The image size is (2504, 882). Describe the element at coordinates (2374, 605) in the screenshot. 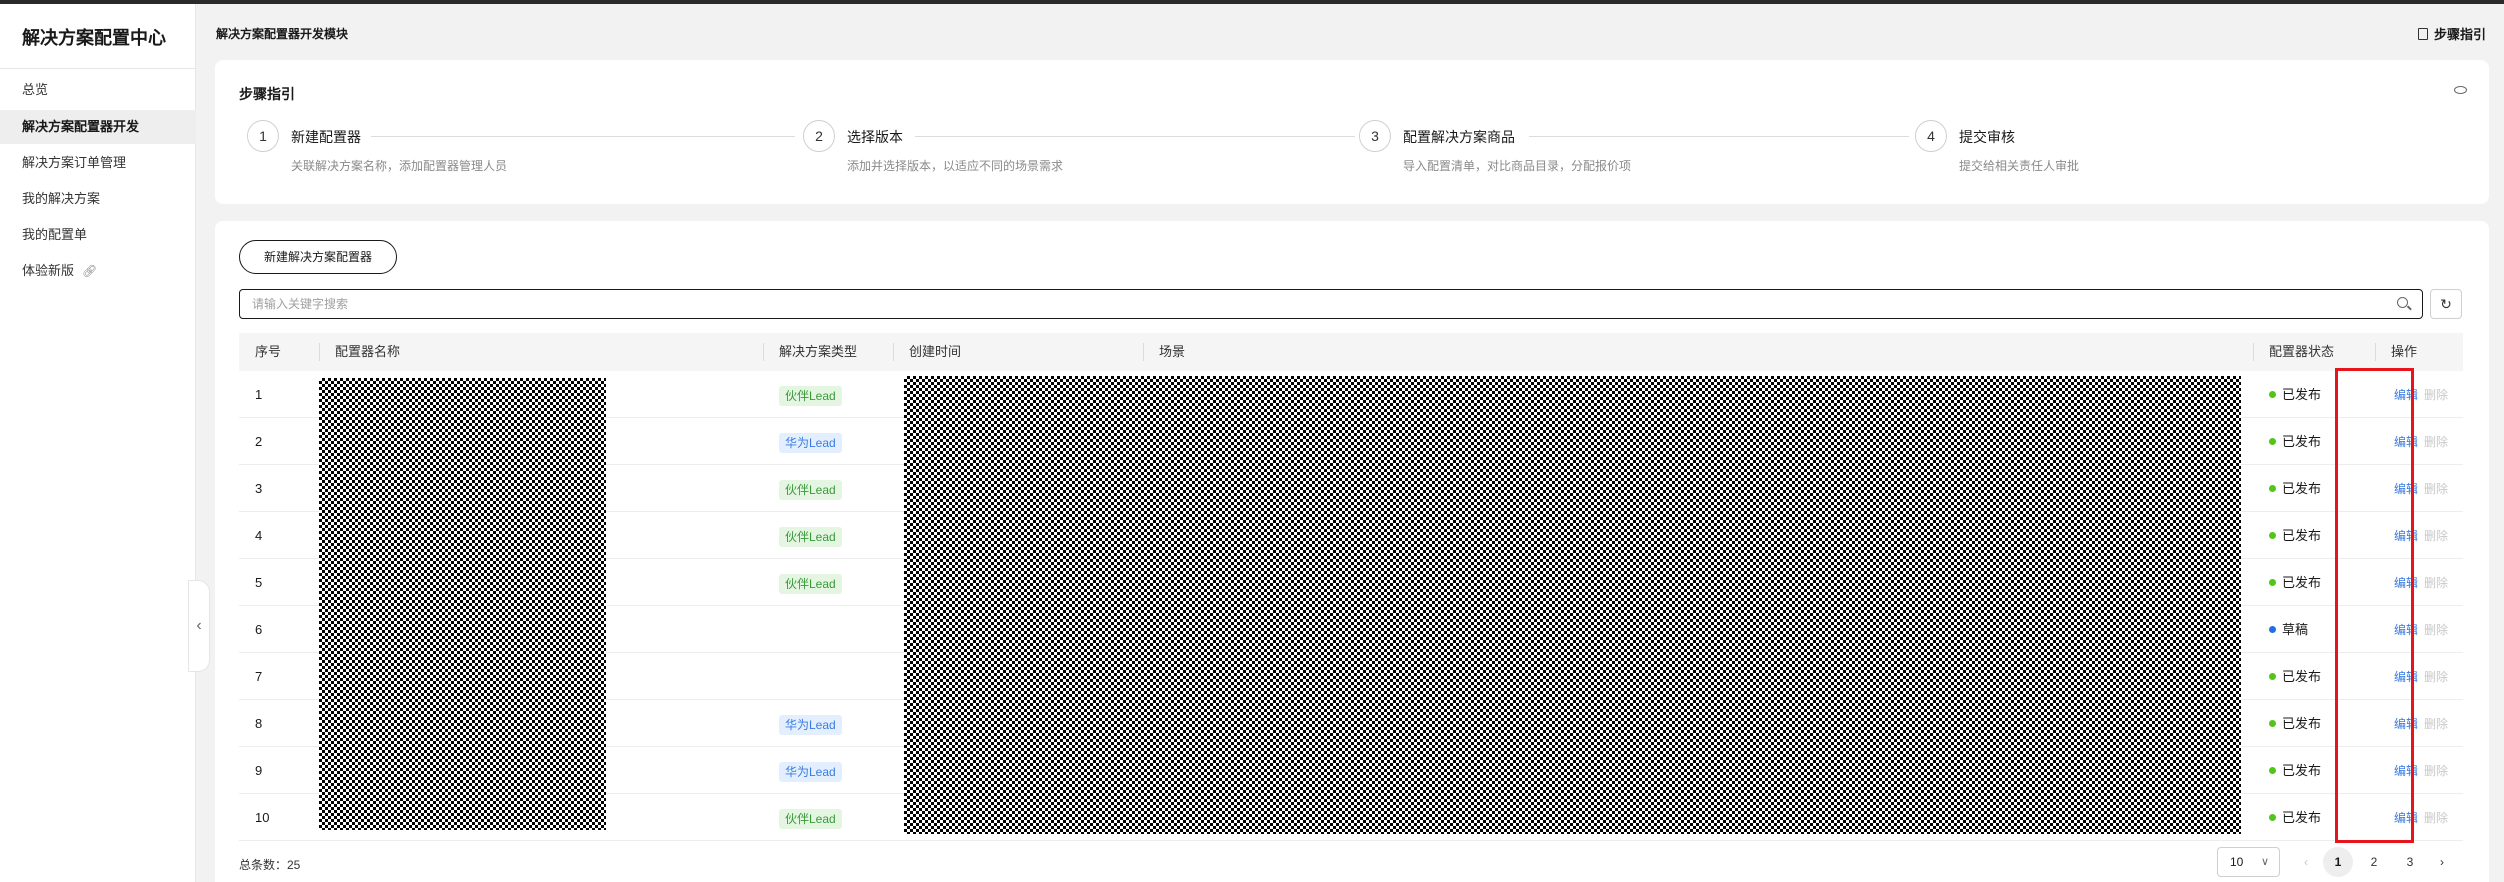

I see `highlight-box` at that location.